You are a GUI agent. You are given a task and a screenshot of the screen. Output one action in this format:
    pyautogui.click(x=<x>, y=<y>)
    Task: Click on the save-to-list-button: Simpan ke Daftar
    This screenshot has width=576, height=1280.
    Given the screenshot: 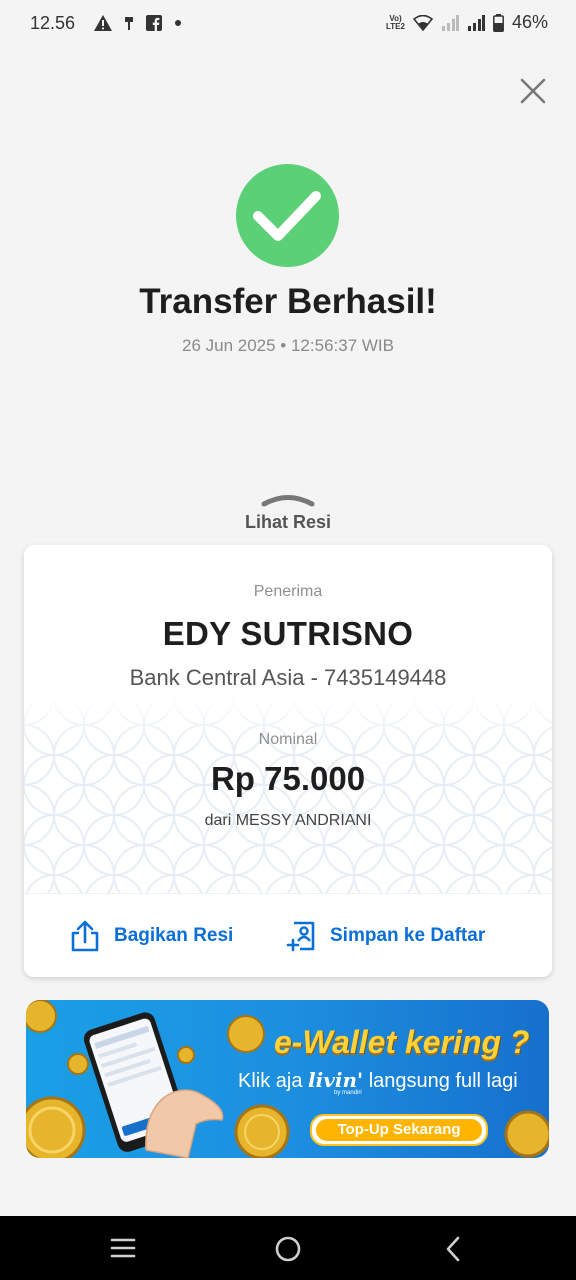 What is the action you would take?
    pyautogui.click(x=385, y=936)
    